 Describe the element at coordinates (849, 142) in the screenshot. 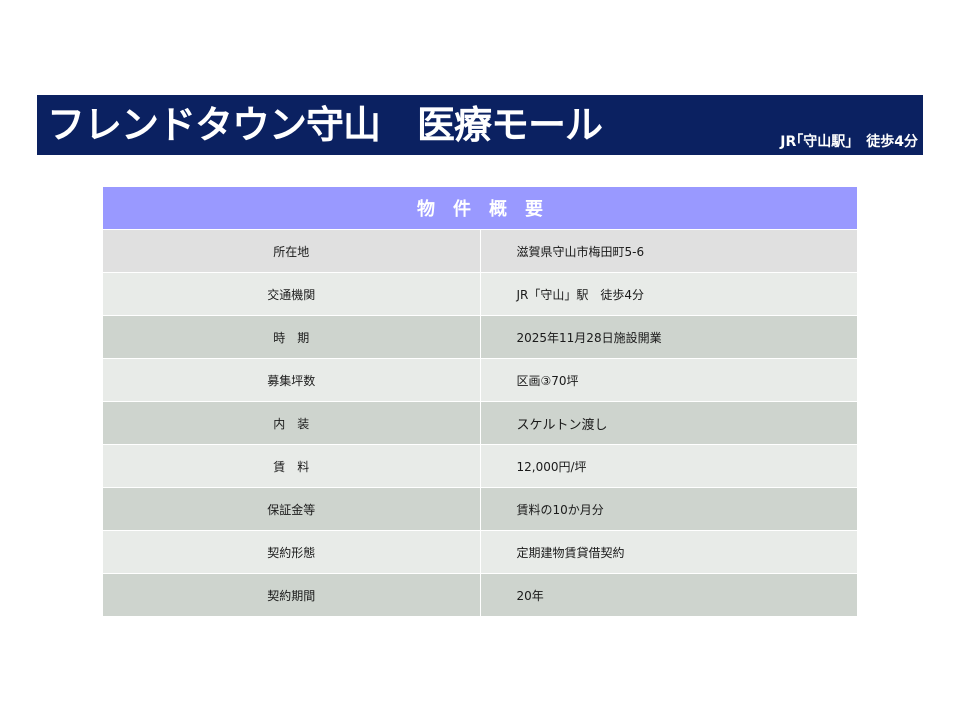

I see `access-info: JR｢守山駅｣ 徒歩4分` at that location.